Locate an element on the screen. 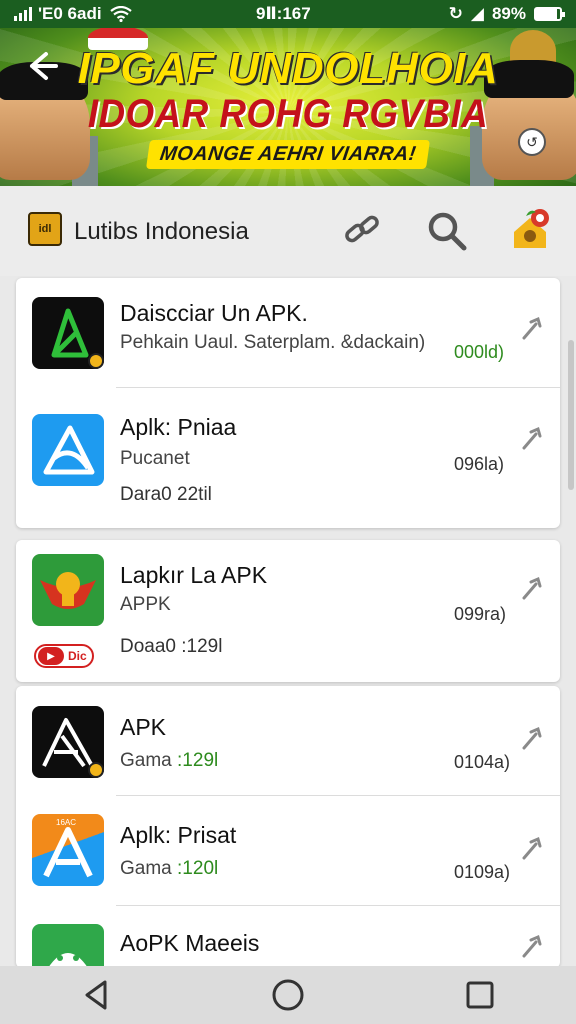 Image resolution: width=576 pixels, height=1024 pixels. play-icon: ▶ is located at coordinates (51, 656).